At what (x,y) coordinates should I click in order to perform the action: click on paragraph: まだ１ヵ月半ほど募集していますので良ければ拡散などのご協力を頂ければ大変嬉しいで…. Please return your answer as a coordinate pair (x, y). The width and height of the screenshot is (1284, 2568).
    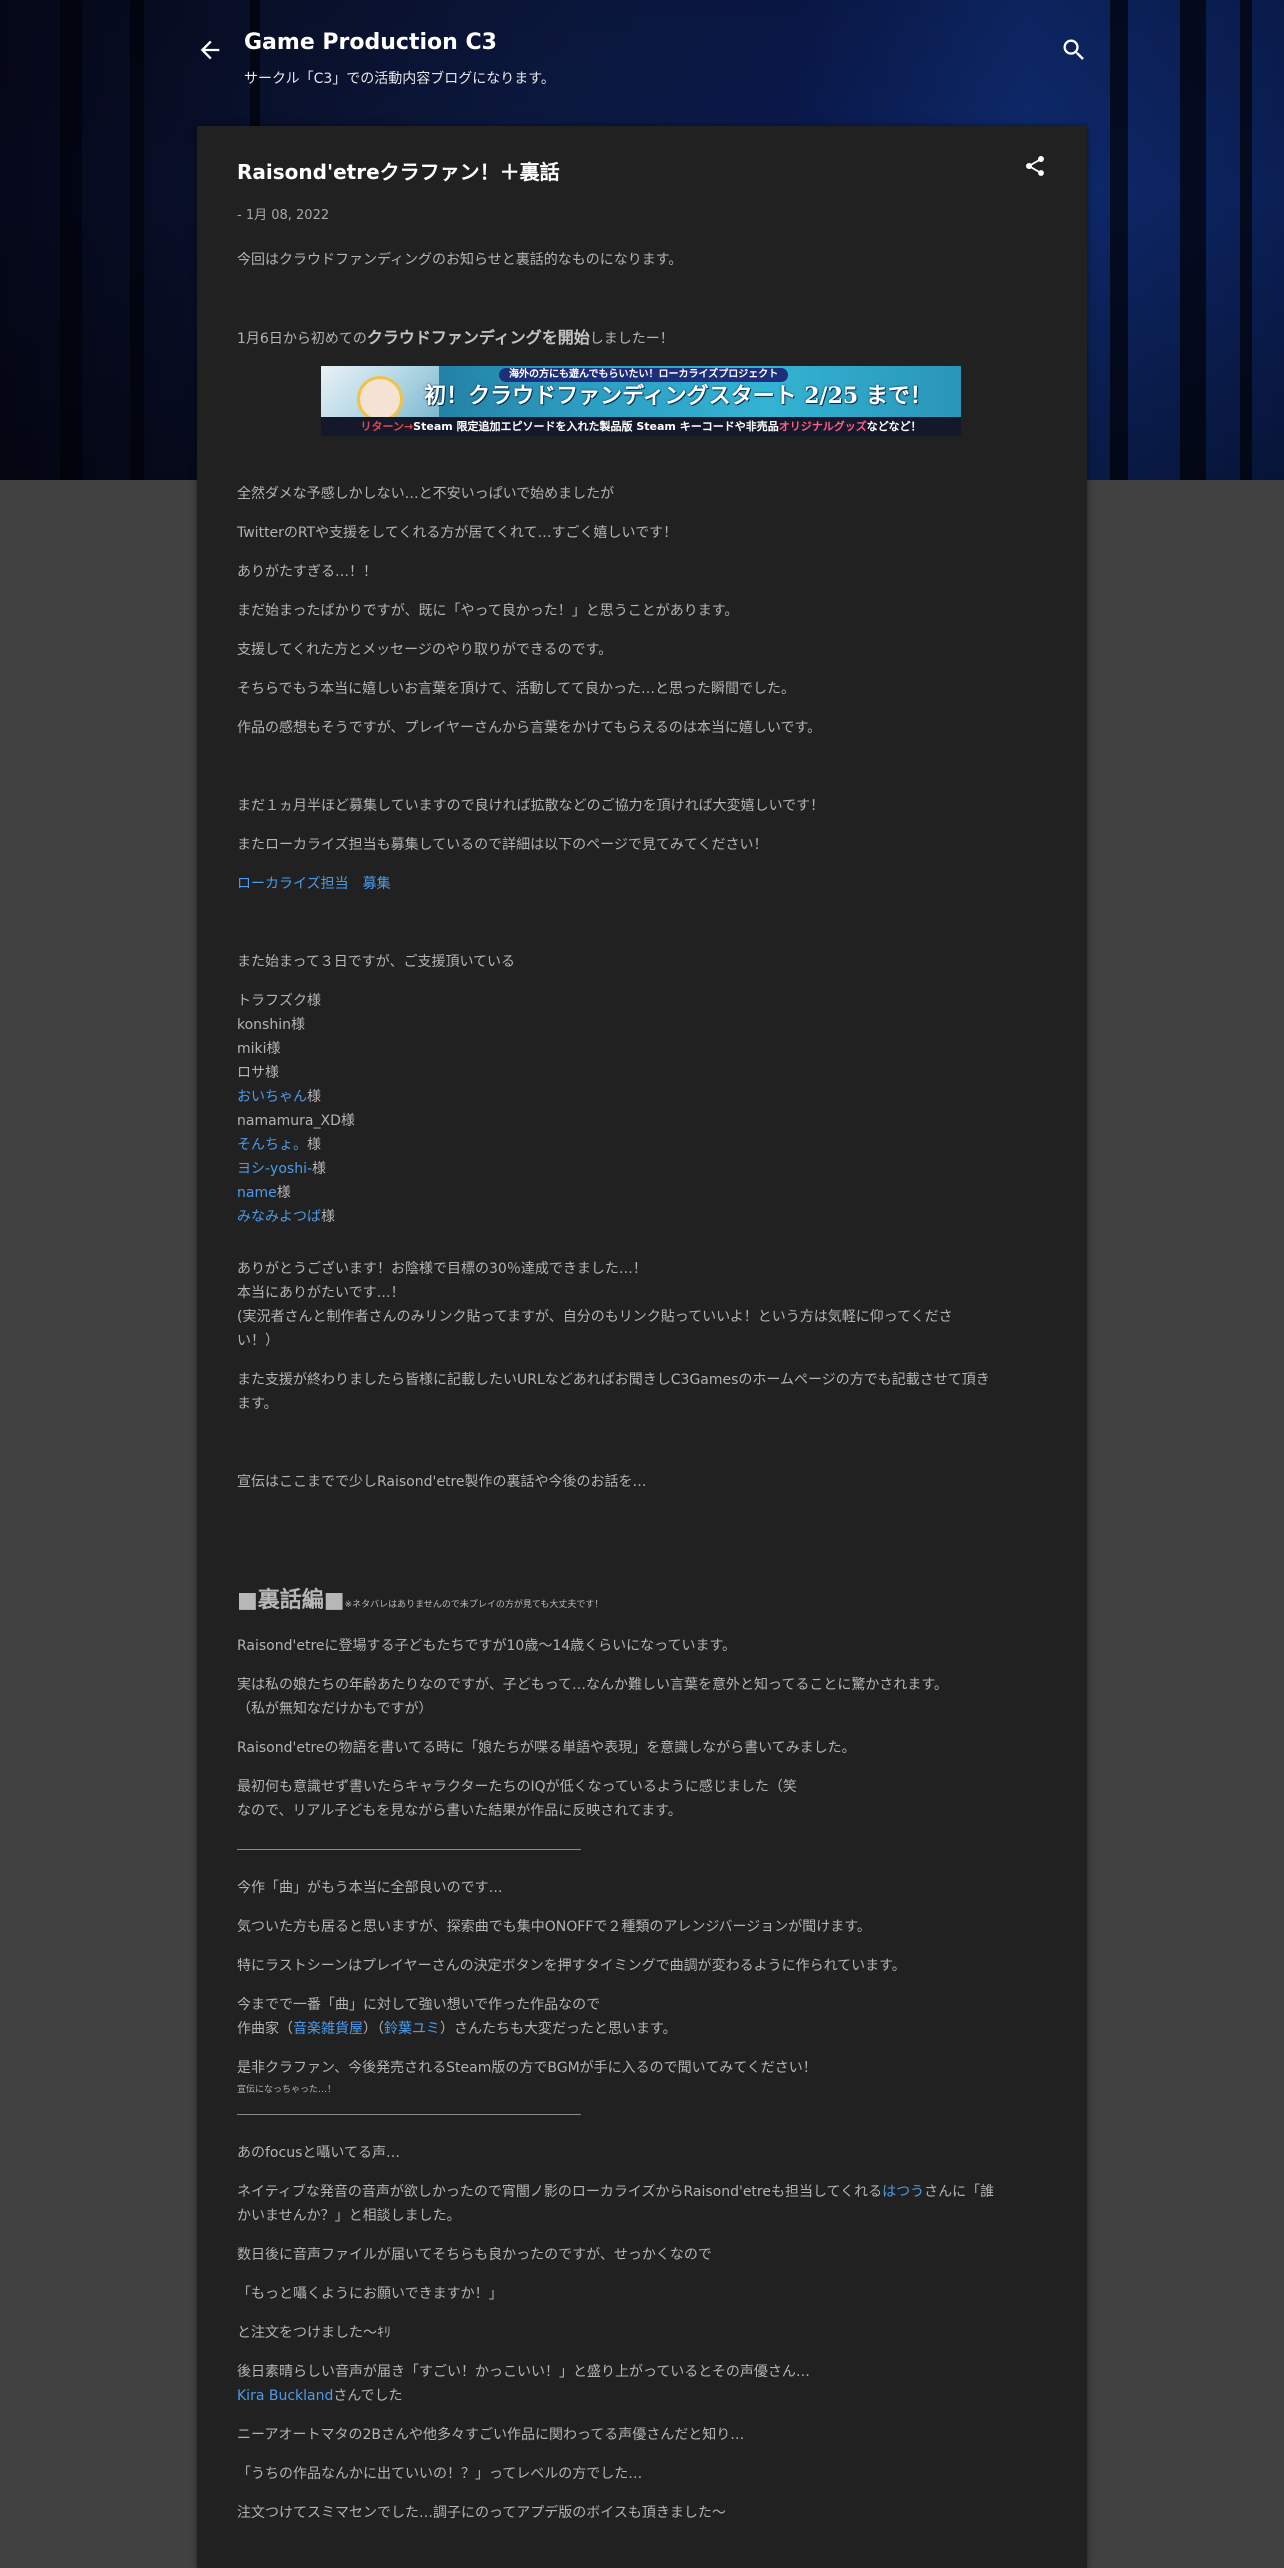
    Looking at the image, I should click on (531, 806).